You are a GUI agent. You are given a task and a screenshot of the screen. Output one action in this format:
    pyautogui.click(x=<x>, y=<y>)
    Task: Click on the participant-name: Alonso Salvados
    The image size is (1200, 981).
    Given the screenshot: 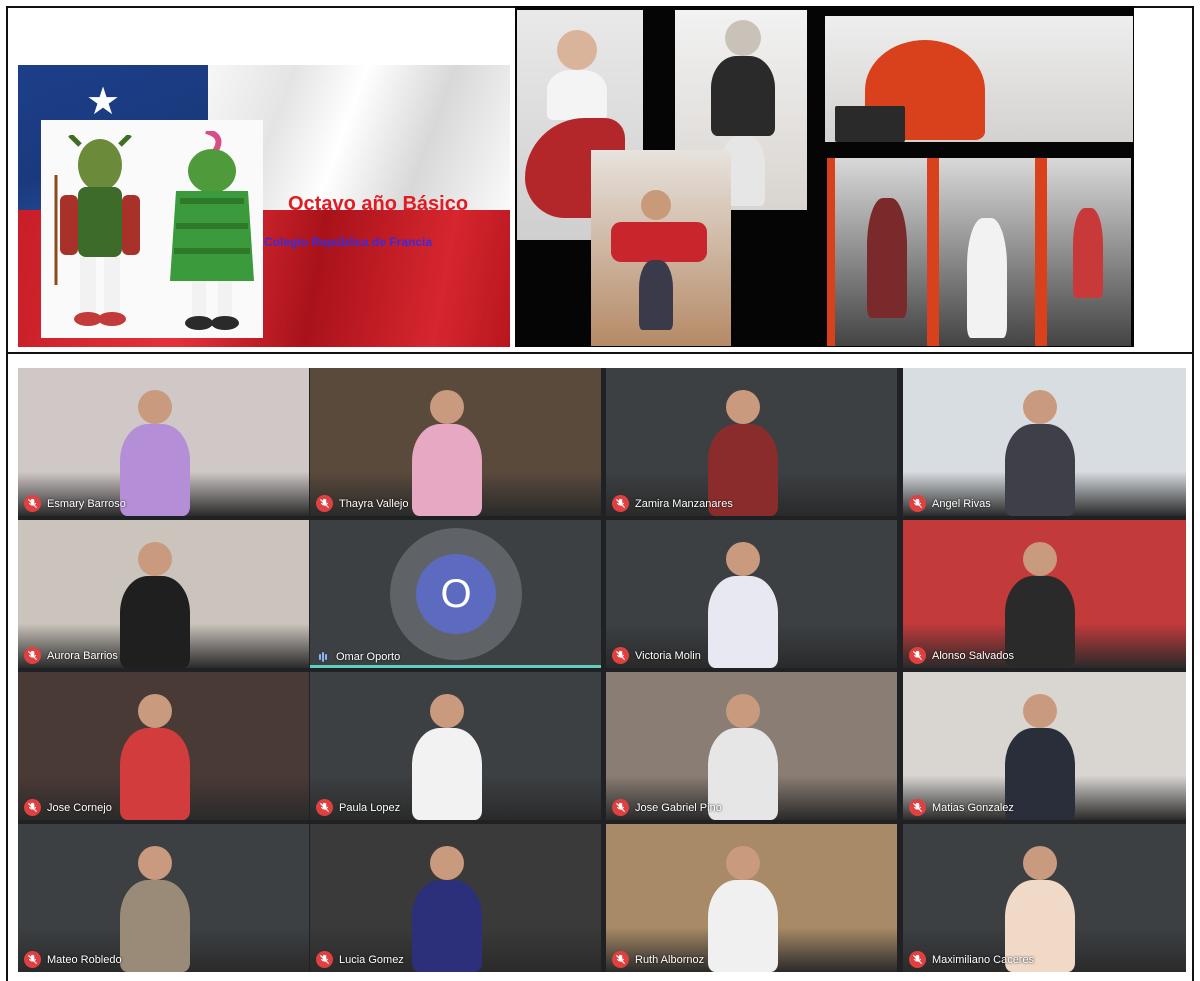 What is the action you would take?
    pyautogui.click(x=973, y=655)
    